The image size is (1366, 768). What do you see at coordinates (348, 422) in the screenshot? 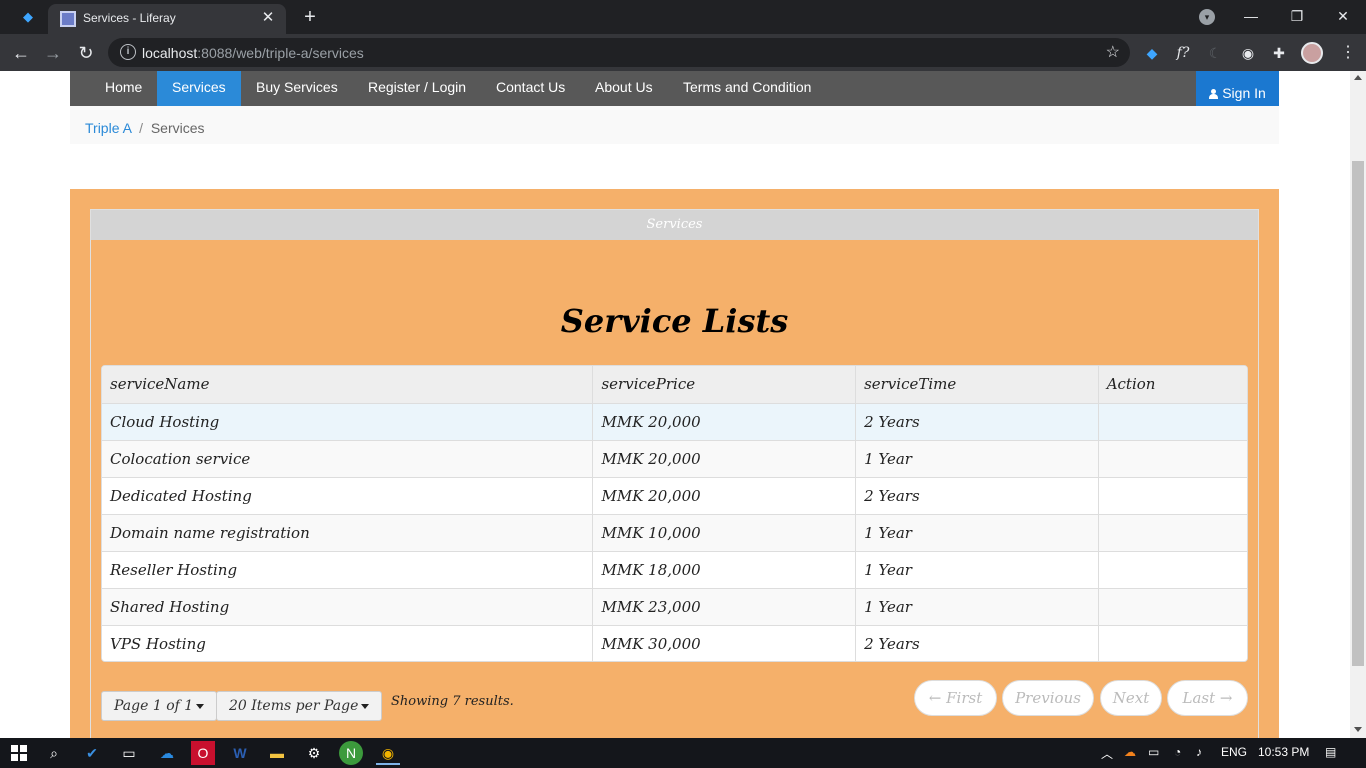
I see `service-name-cell: Cloud Hosting` at bounding box center [348, 422].